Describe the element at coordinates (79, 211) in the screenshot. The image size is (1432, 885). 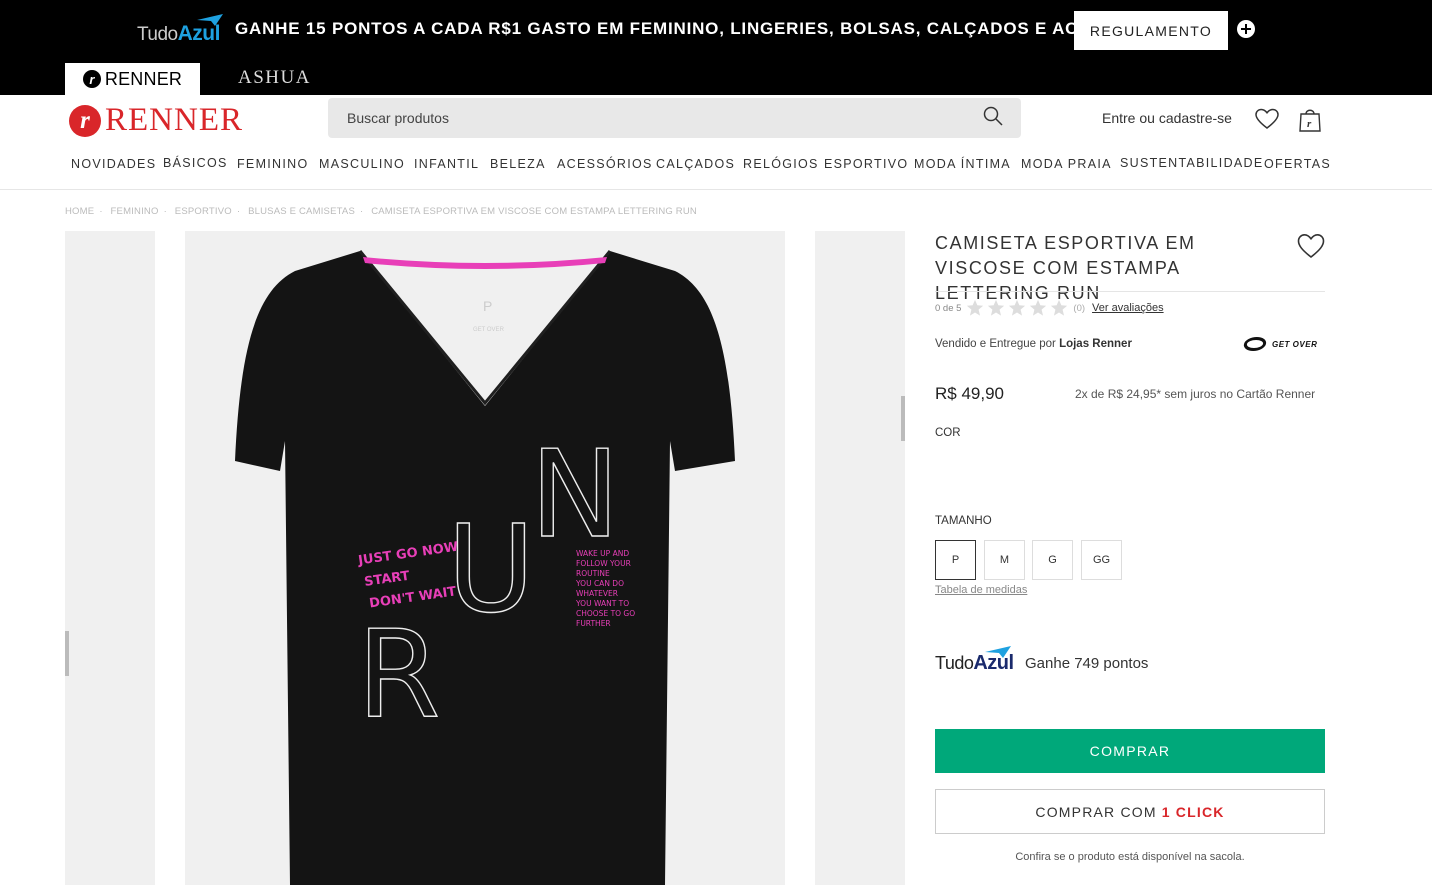
I see `breadcrumb-home: HOME` at that location.